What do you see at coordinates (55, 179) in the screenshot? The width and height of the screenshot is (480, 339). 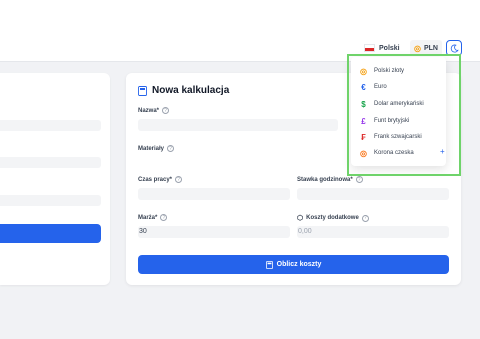 I see `left-panel` at bounding box center [55, 179].